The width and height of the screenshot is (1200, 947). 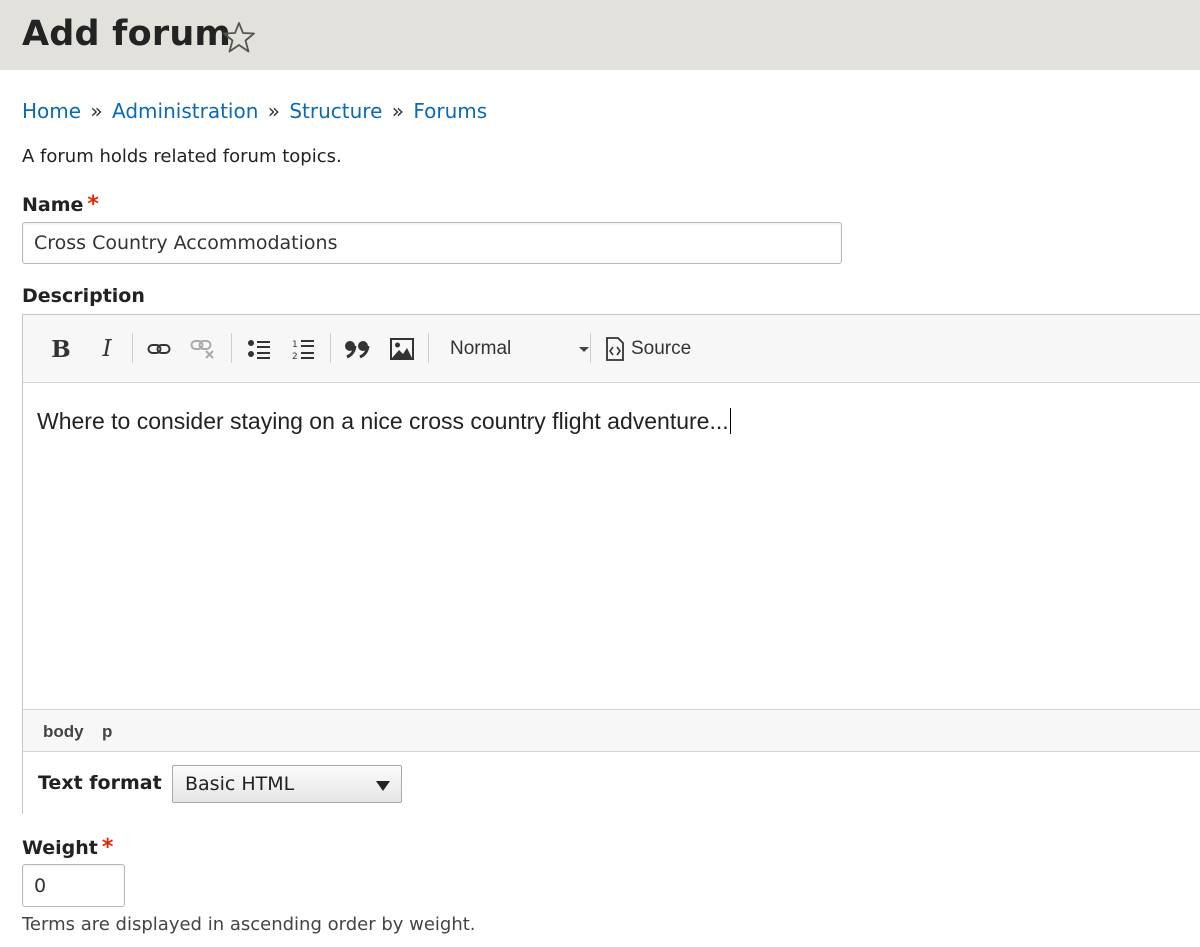 I want to click on breadcrumb-forums-link: Forums, so click(x=450, y=111).